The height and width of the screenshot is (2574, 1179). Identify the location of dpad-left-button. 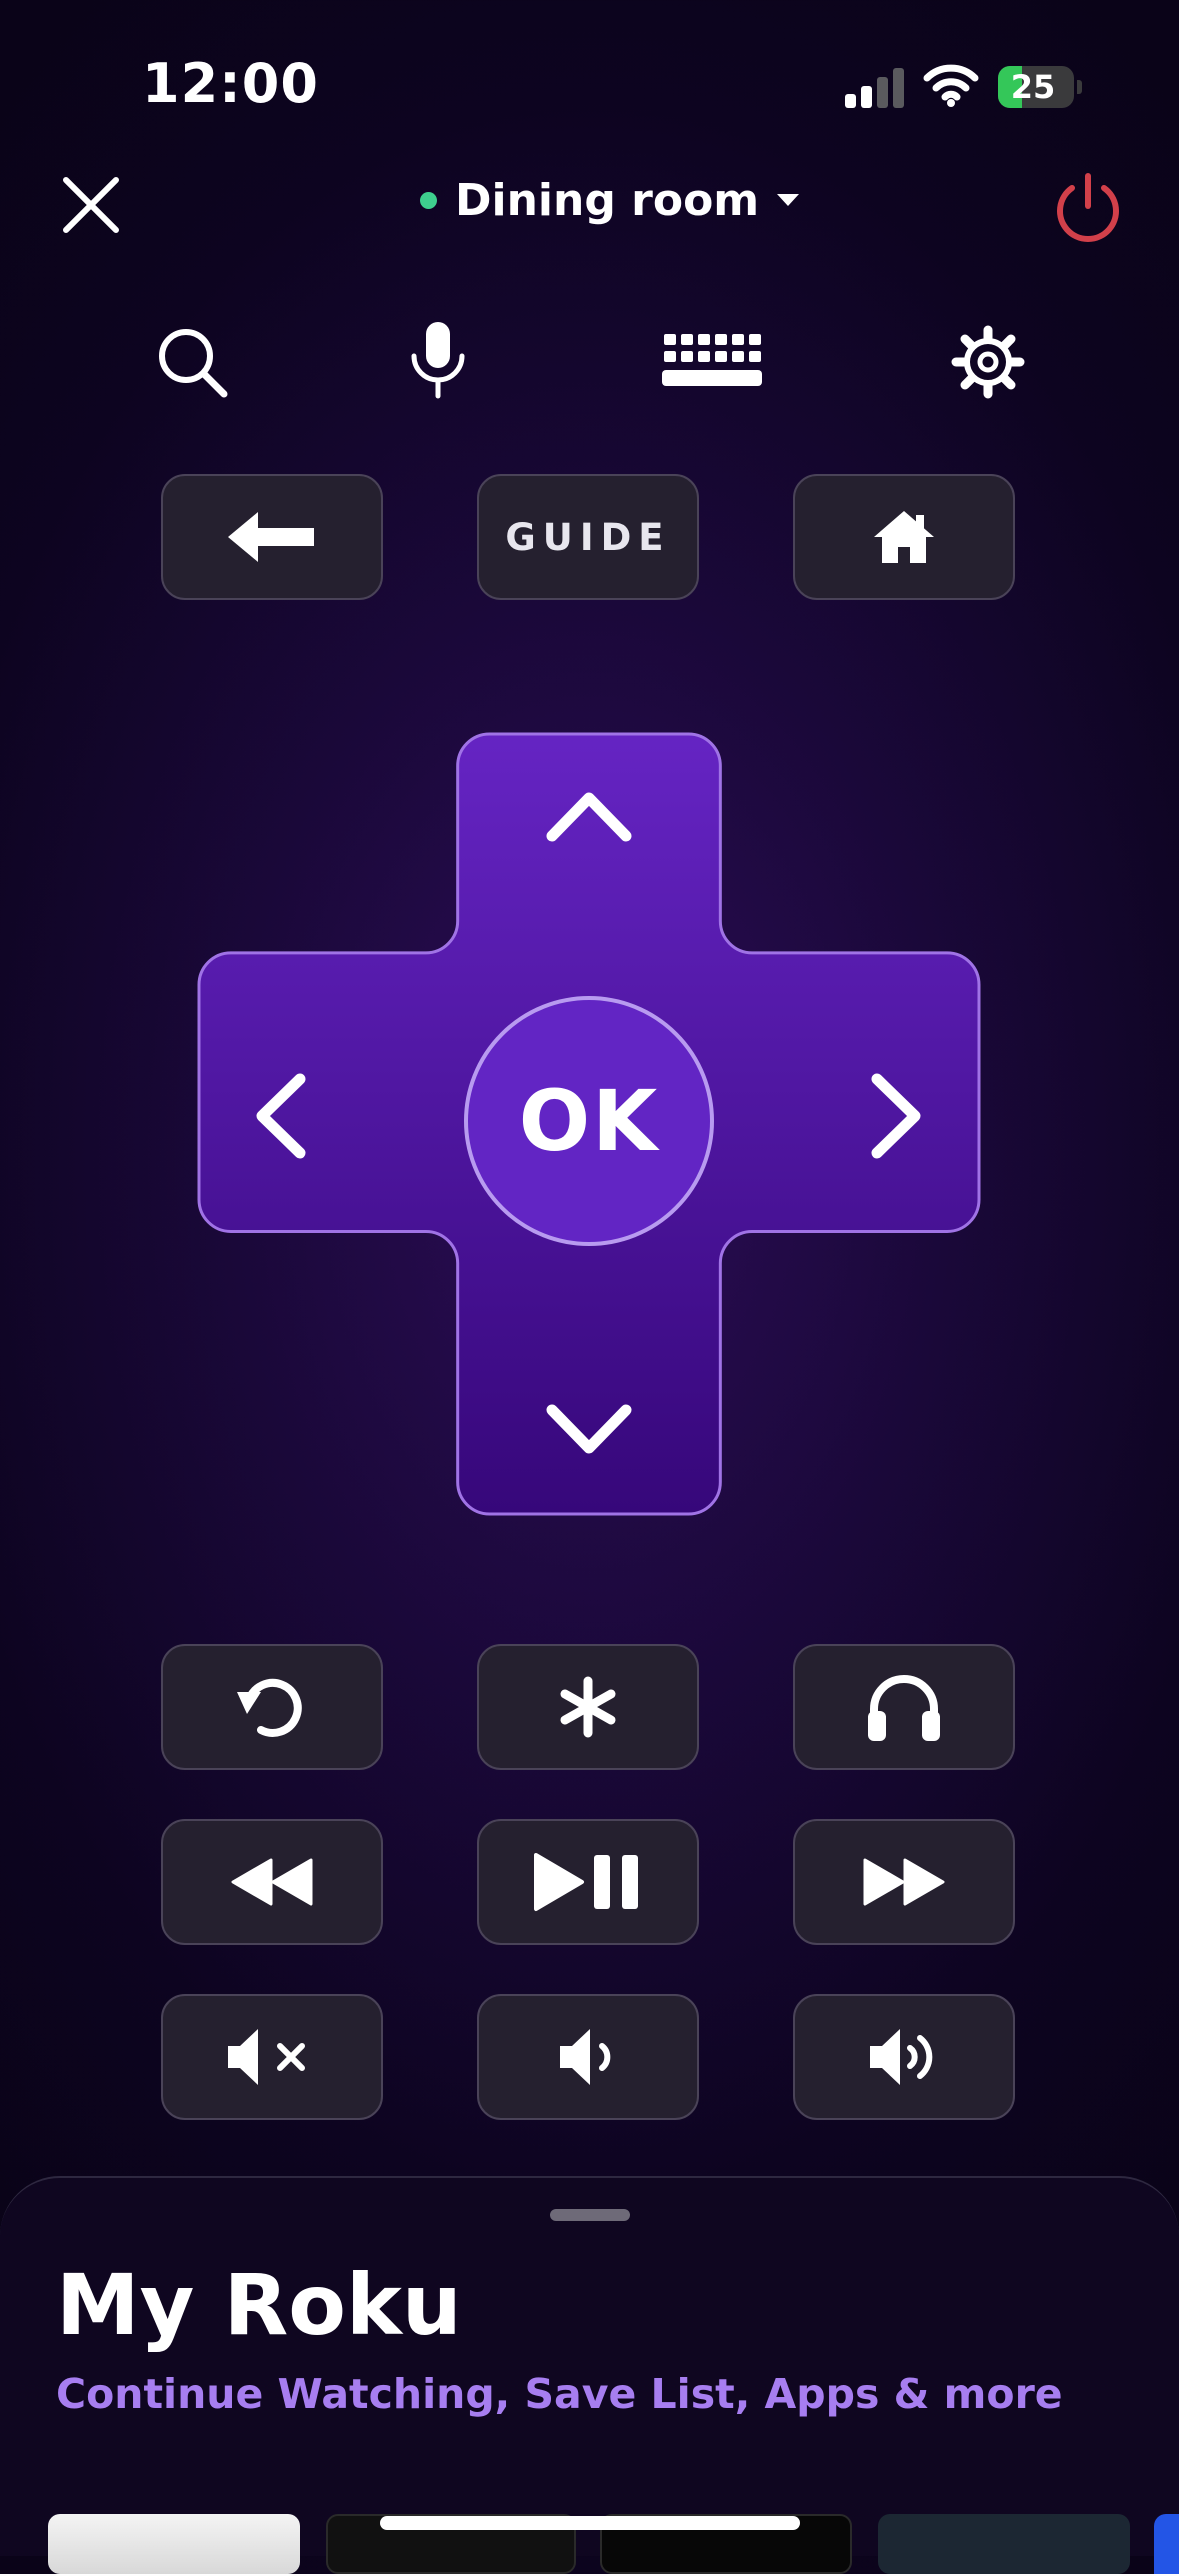
(325, 1123).